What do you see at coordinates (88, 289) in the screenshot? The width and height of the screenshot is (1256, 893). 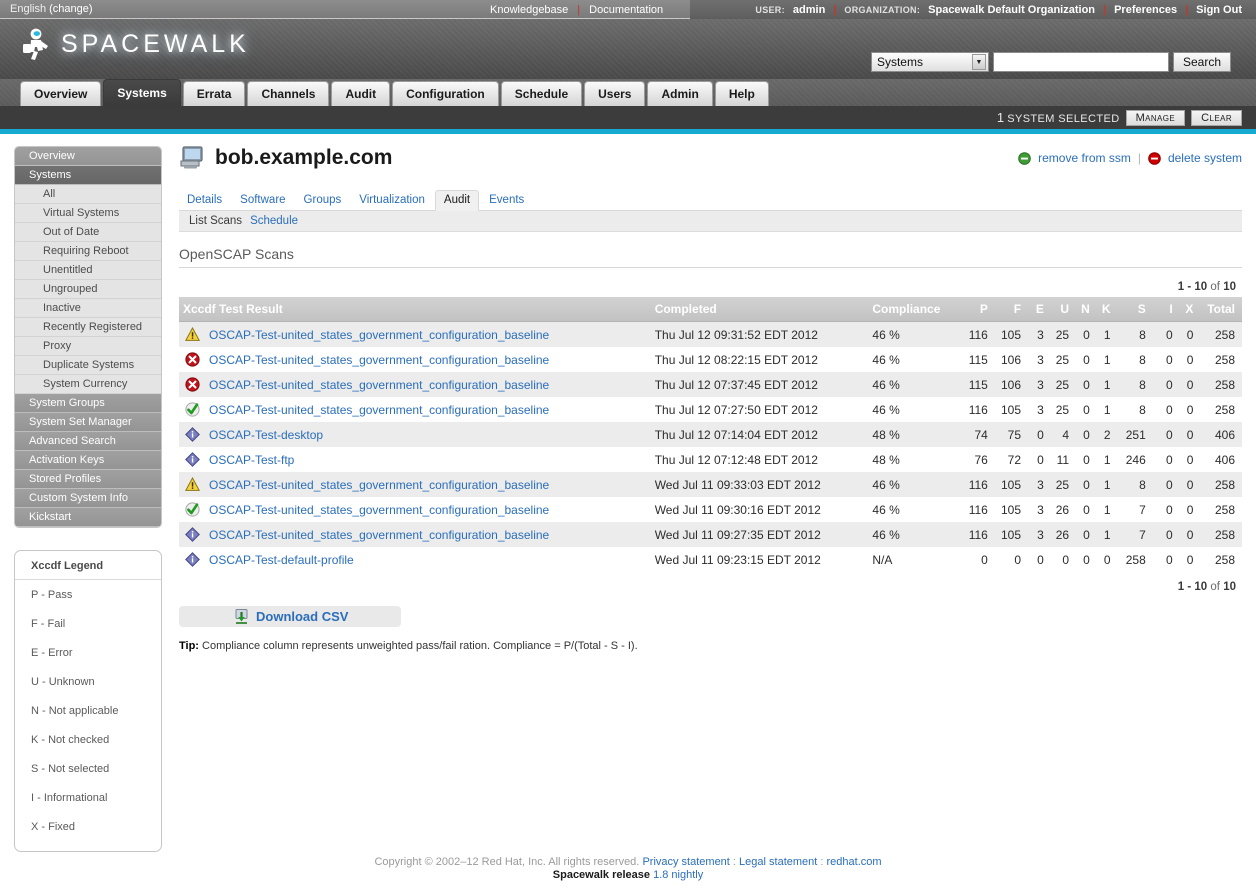 I see `sidebar-item-ungrouped: Ungrouped` at bounding box center [88, 289].